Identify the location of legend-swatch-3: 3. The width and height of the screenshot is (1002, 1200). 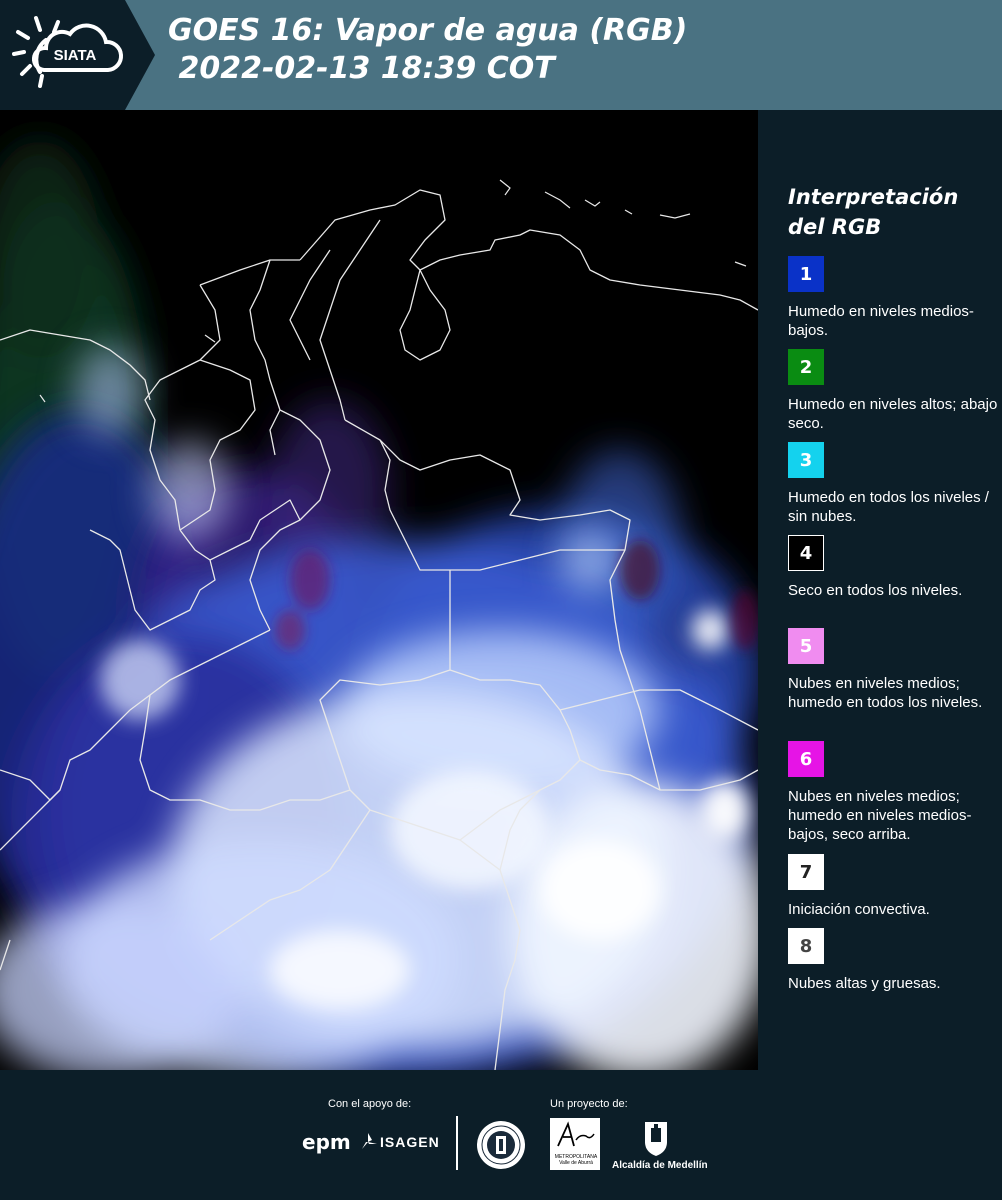
(806, 460).